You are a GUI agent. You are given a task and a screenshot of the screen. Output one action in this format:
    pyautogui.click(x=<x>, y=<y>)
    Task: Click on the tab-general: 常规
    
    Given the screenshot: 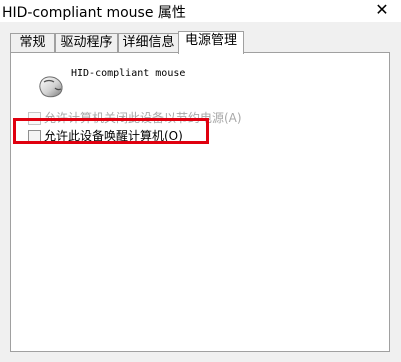 What is the action you would take?
    pyautogui.click(x=32, y=43)
    